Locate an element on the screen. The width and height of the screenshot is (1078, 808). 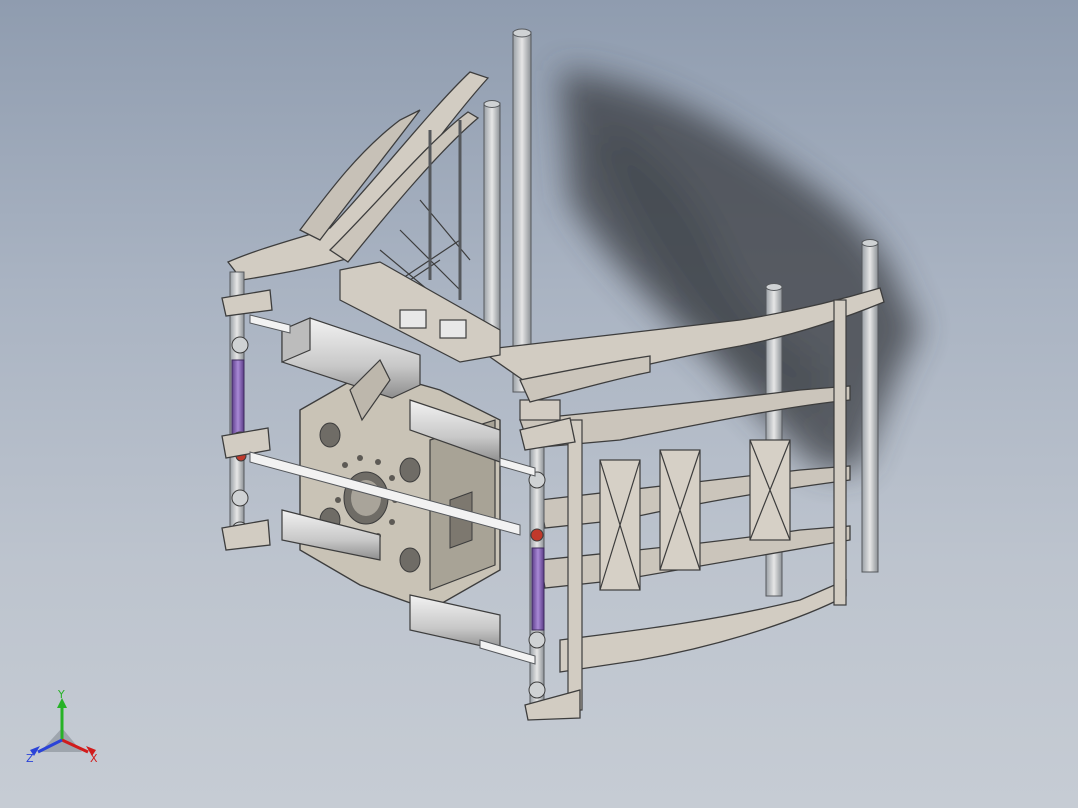
y-axis-label: Y is located at coordinates (61, 695).